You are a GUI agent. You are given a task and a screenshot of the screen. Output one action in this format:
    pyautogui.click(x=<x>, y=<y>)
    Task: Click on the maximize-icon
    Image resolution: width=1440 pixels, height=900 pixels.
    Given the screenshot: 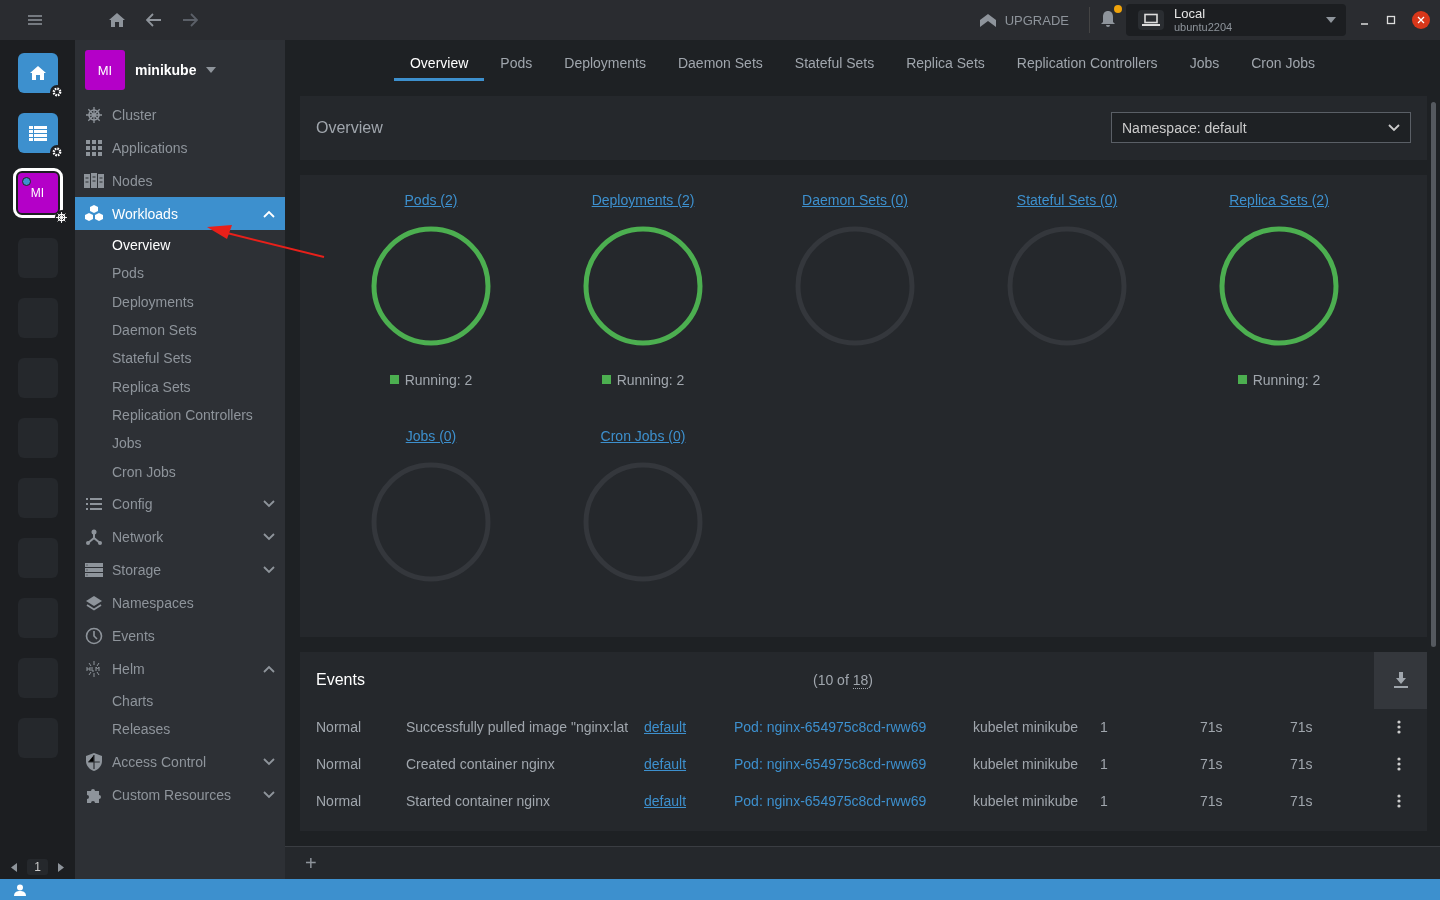 What is the action you would take?
    pyautogui.click(x=1391, y=20)
    